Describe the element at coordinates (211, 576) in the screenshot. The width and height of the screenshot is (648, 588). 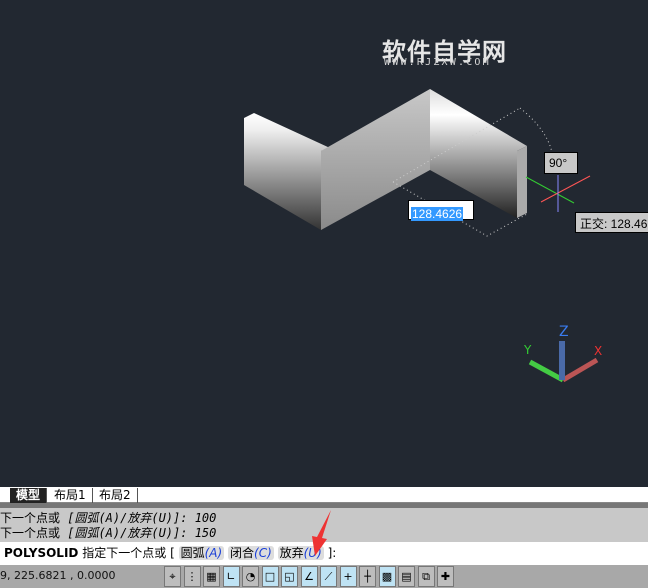
I see `grid-toggle: ▦` at that location.